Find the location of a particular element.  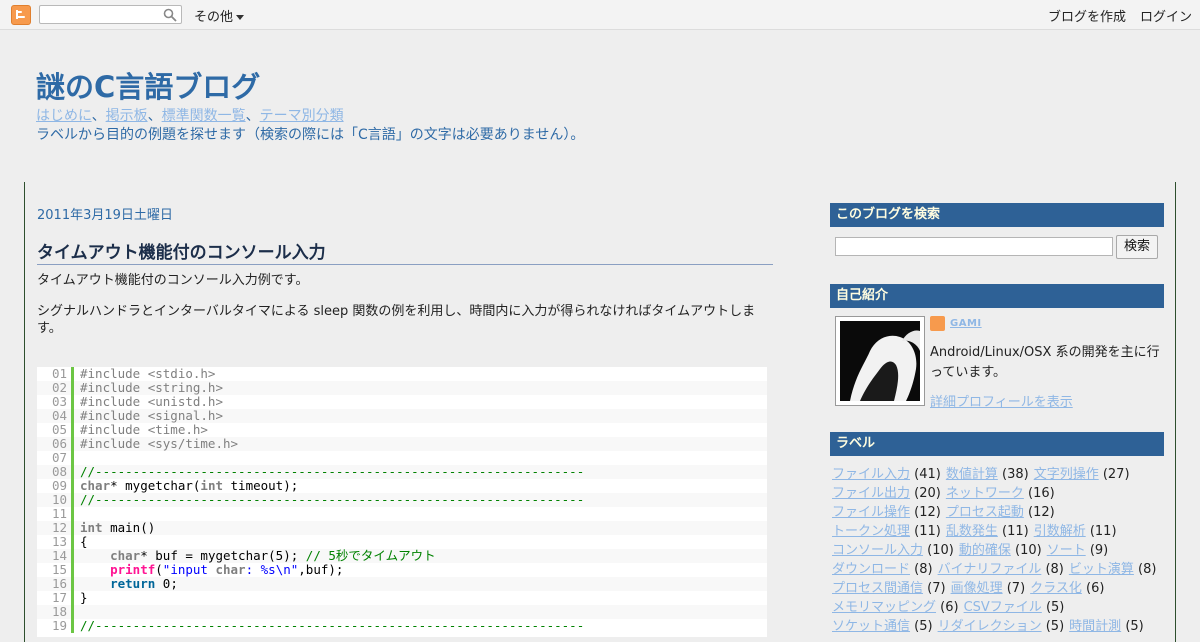

code-text: #include <sys/time.h> is located at coordinates (159, 443).